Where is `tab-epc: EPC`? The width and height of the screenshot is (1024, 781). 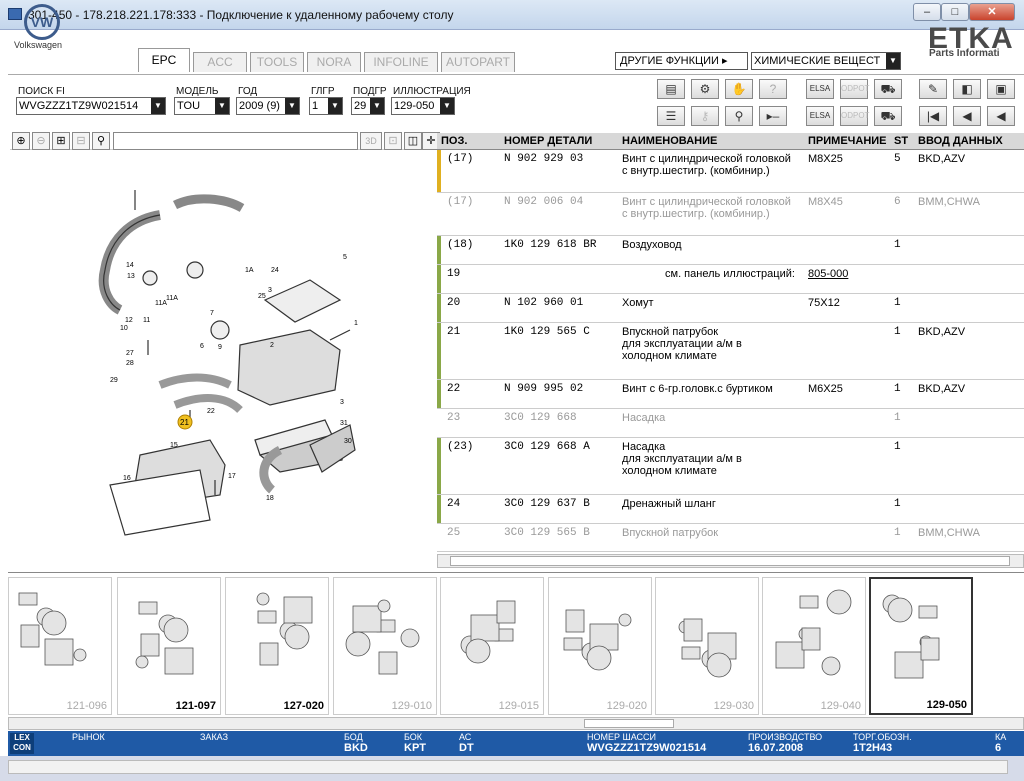
tab-epc: EPC is located at coordinates (164, 60).